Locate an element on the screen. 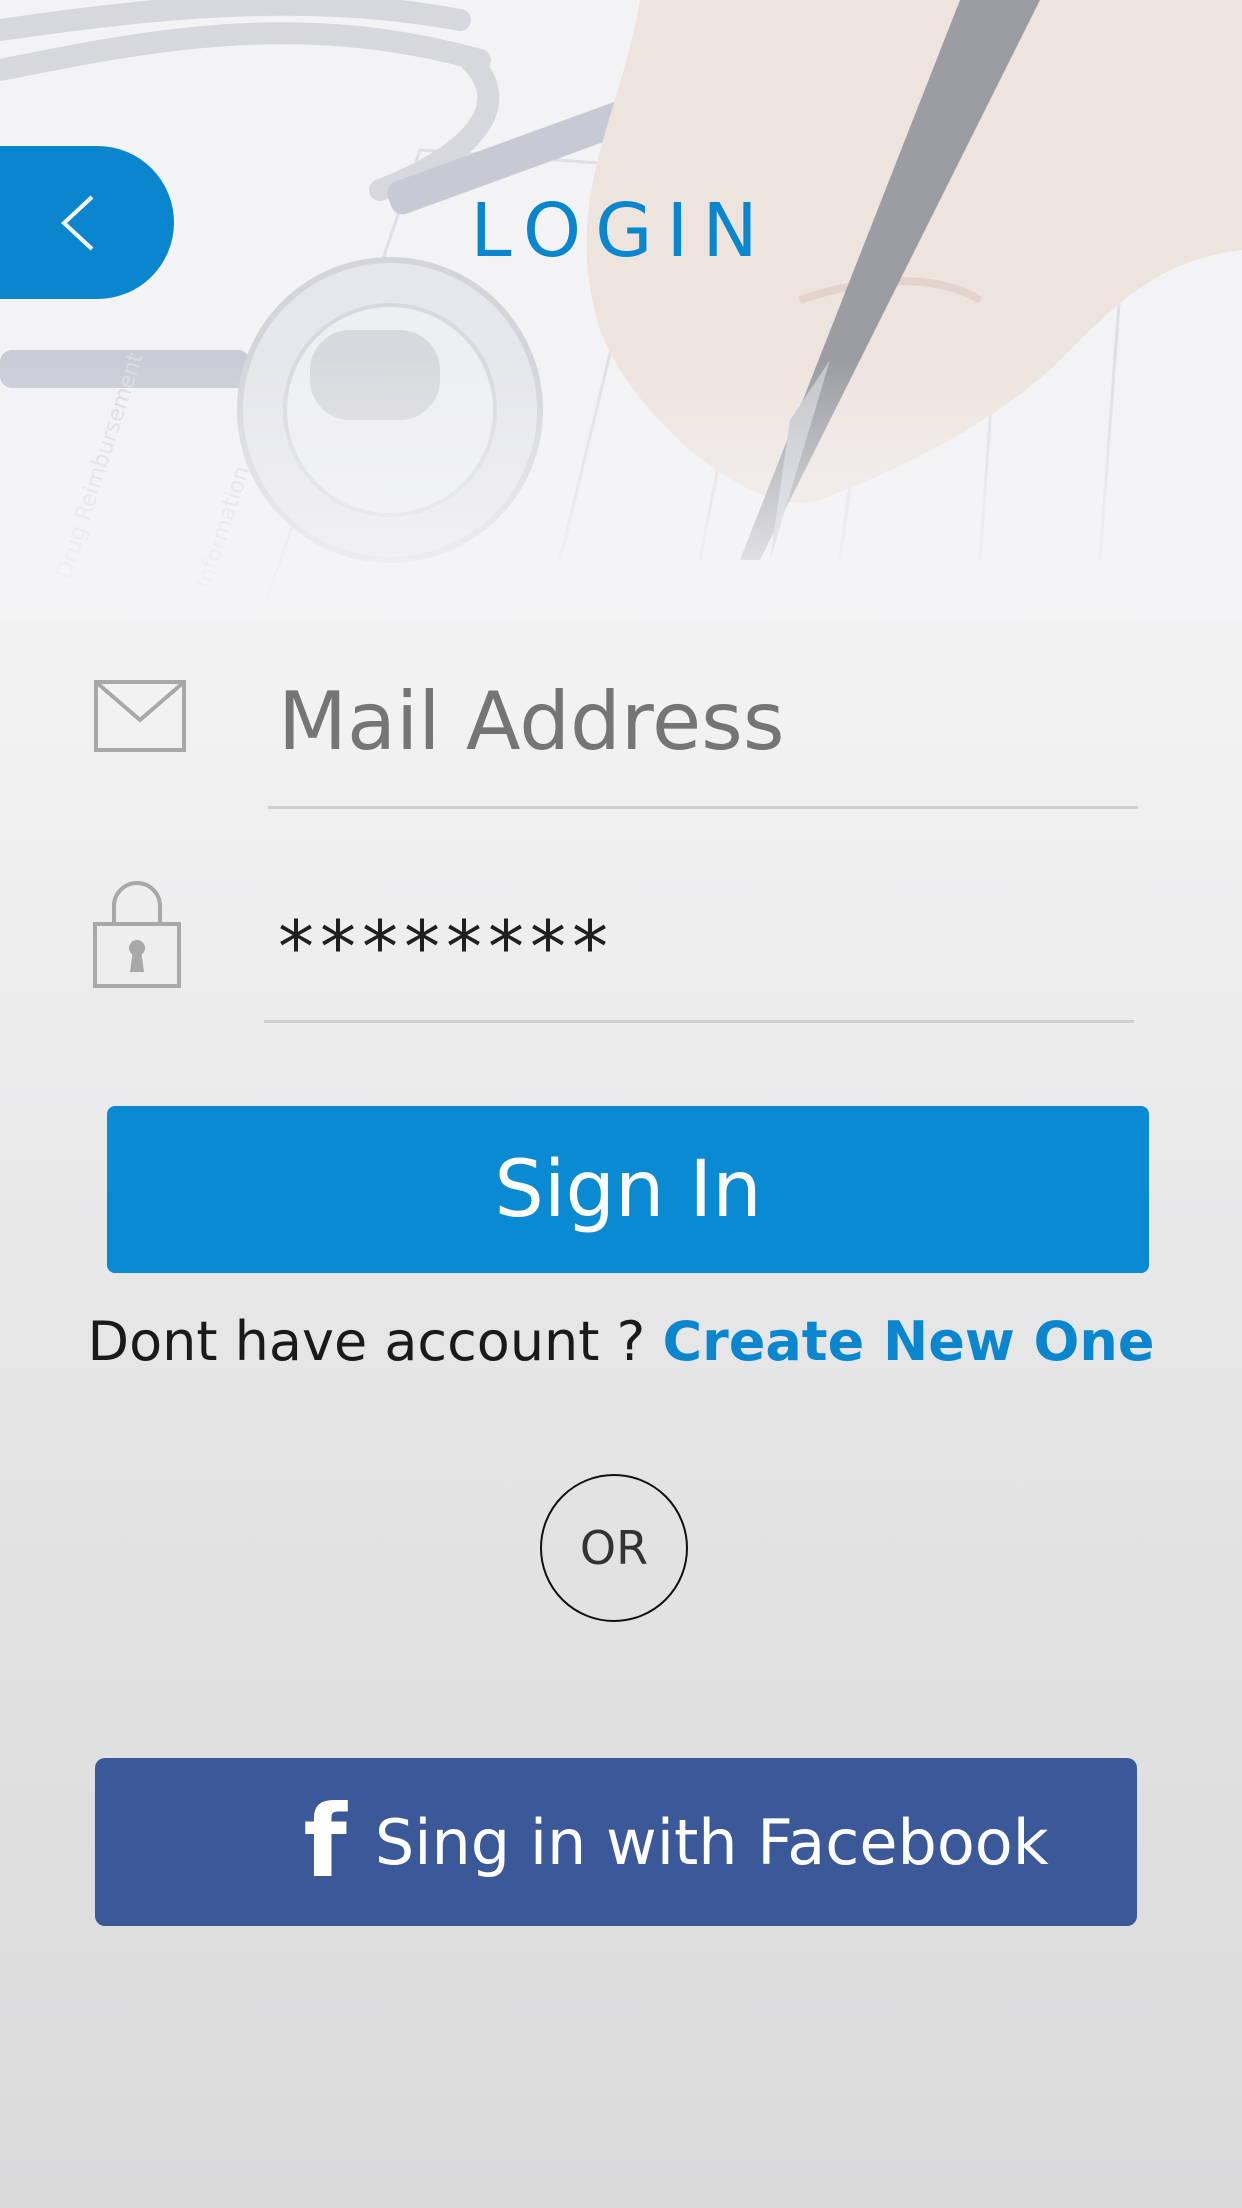 This screenshot has height=2208, width=1242. email-row is located at coordinates (621, 740).